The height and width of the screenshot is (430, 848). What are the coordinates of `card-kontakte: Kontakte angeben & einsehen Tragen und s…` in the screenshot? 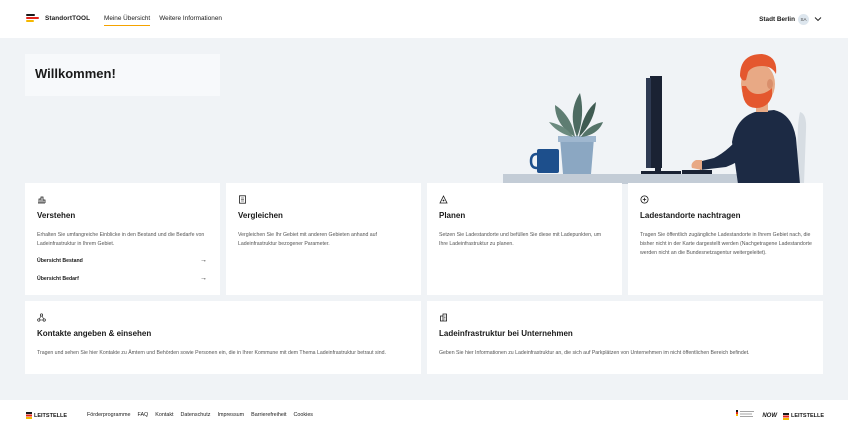 It's located at (223, 337).